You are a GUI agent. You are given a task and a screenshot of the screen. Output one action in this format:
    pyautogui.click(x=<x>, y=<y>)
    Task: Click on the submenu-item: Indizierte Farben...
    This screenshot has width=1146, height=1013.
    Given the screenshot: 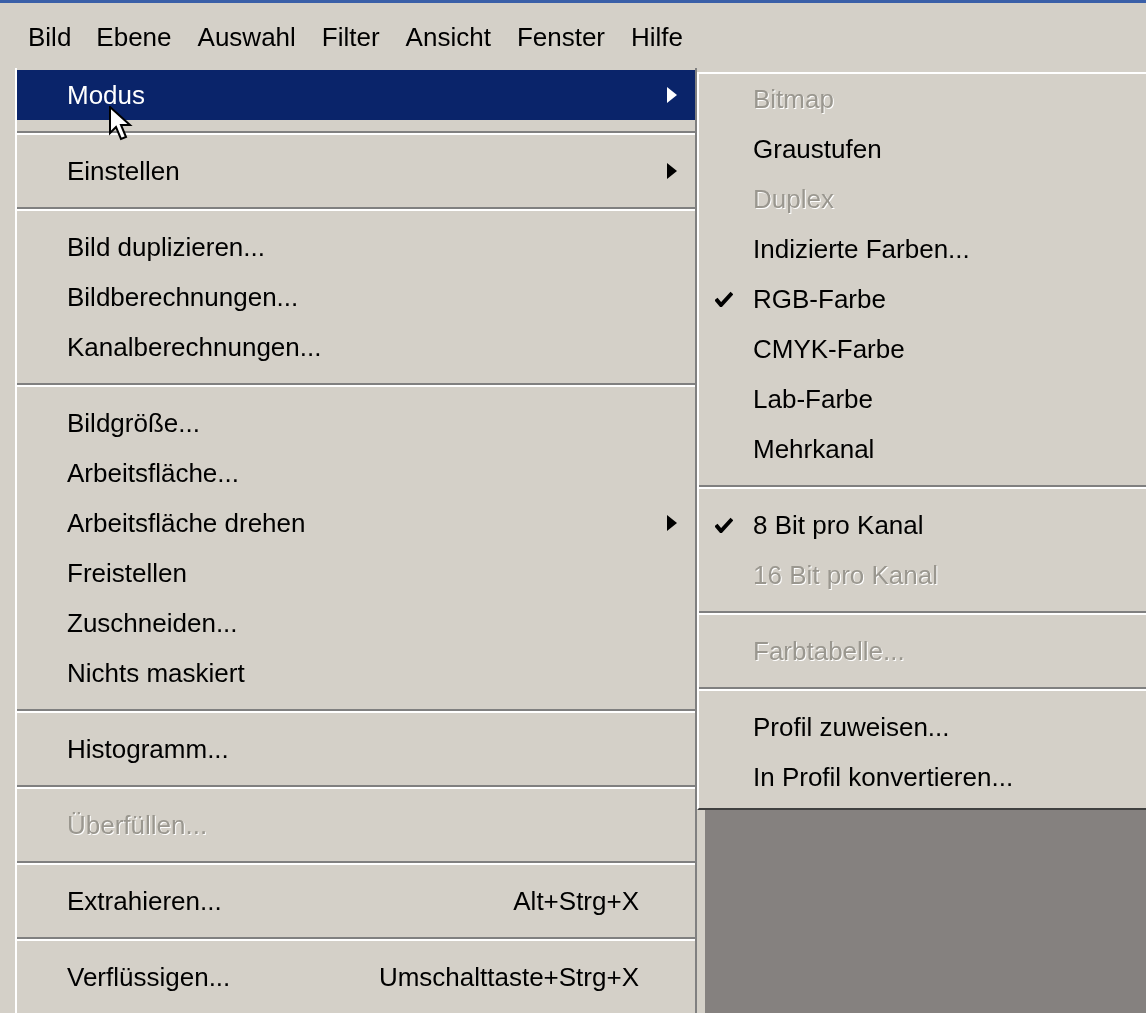 What is the action you would take?
    pyautogui.click(x=922, y=249)
    